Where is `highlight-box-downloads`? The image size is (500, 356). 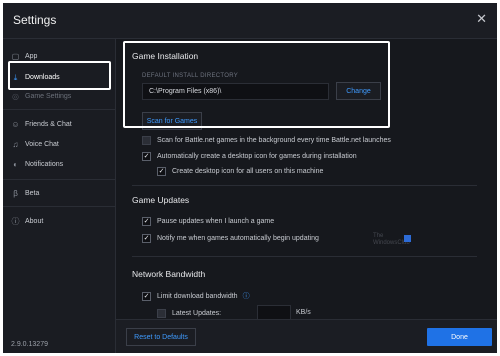
highlight-box-downloads is located at coordinates (59, 75).